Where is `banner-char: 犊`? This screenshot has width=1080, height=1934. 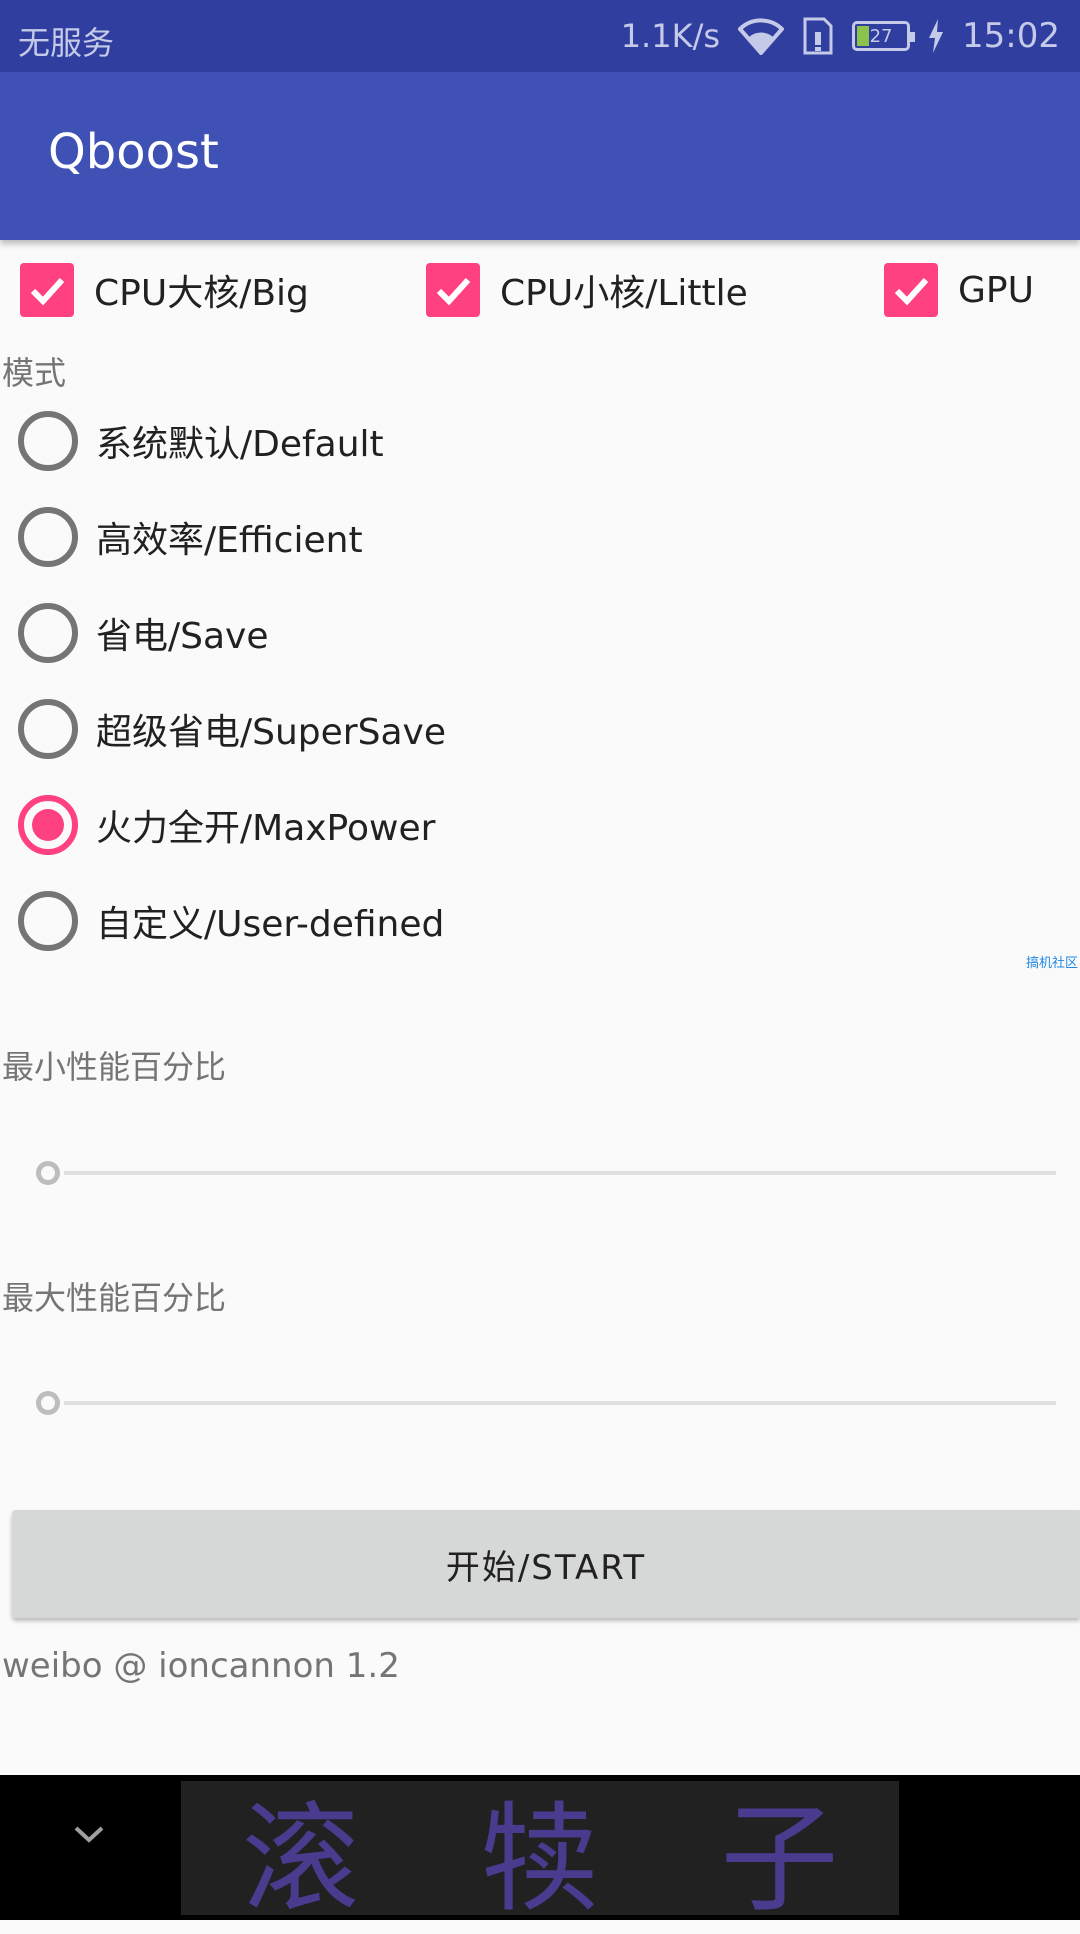
banner-char: 犊 is located at coordinates (539, 1858).